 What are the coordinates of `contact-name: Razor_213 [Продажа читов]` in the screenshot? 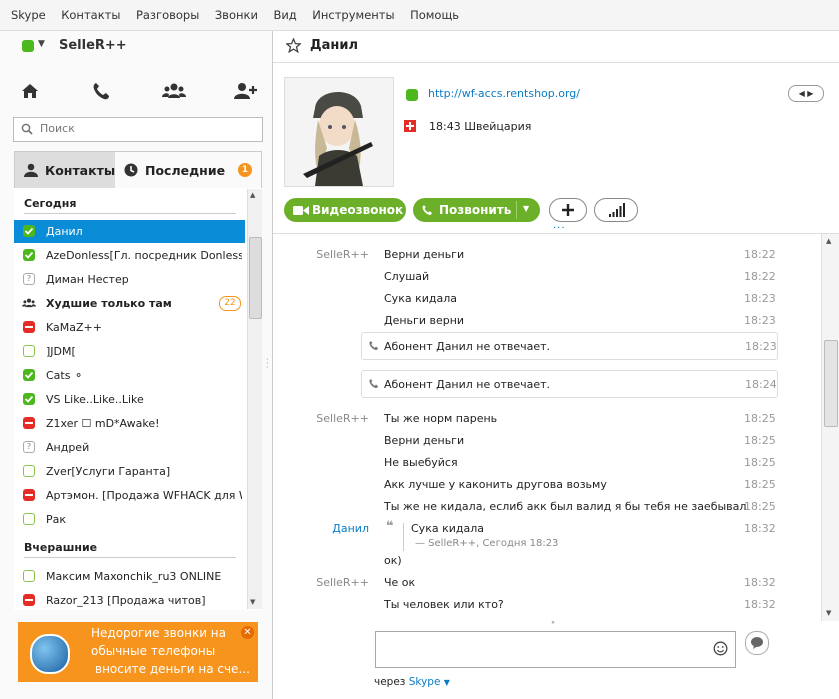 It's located at (126, 600).